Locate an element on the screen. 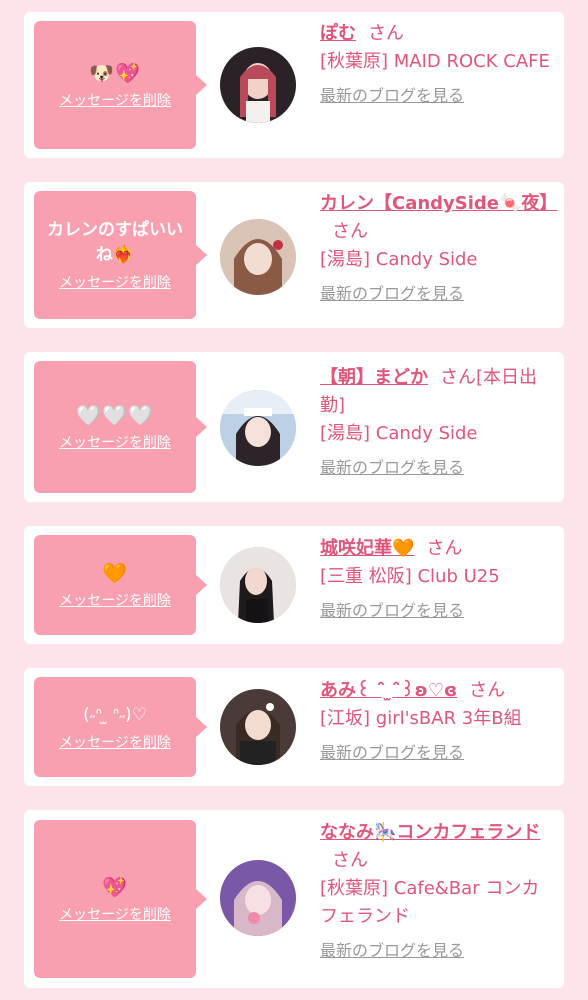 The width and height of the screenshot is (588, 1000). cast-info: 城咲妃華🧡 さん [三重 松阪] Club U25 最新のブログを見る is located at coordinates (436, 580).